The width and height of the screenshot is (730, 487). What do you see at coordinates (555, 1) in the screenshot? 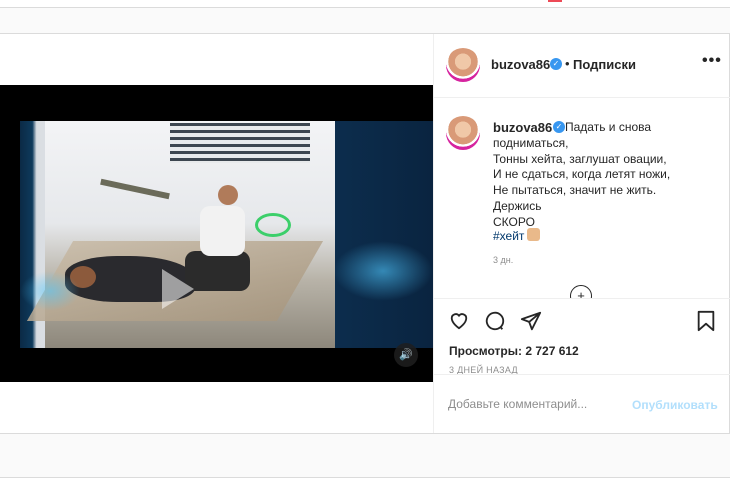
I see `notification-mark` at bounding box center [555, 1].